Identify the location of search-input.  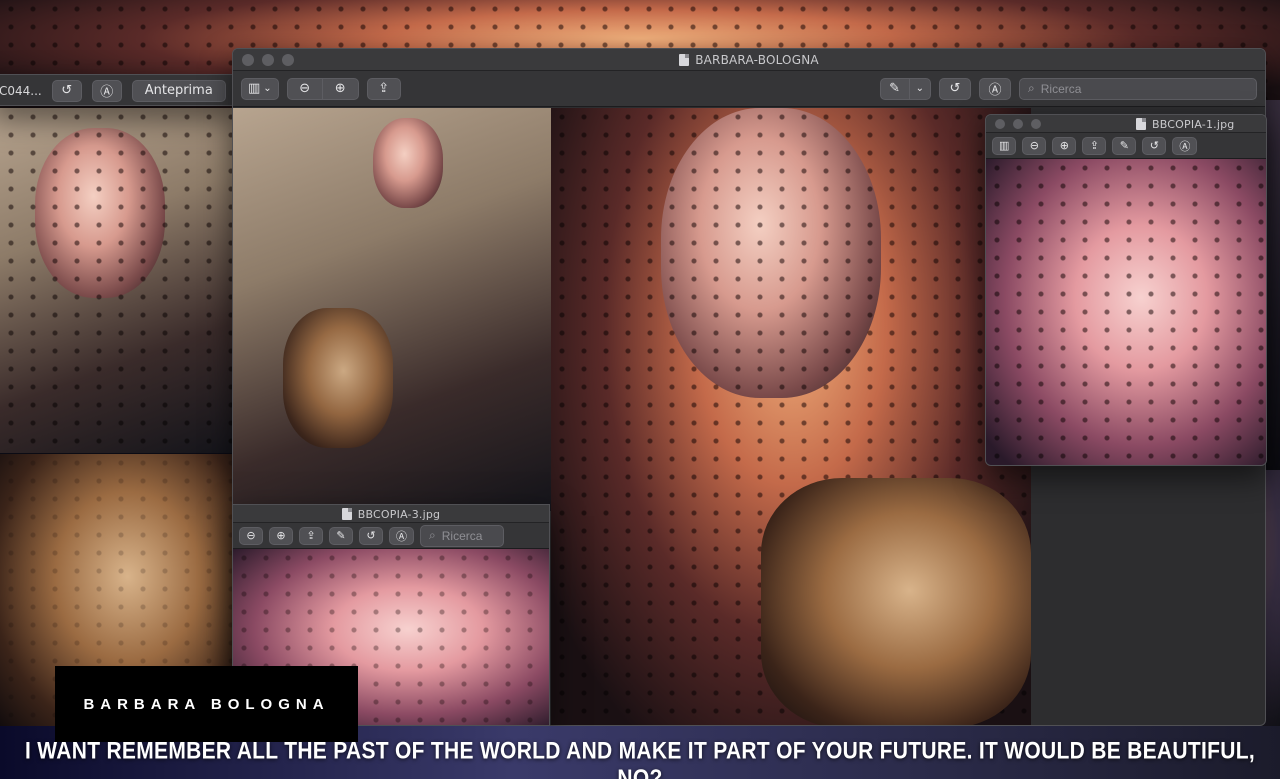
(1144, 88).